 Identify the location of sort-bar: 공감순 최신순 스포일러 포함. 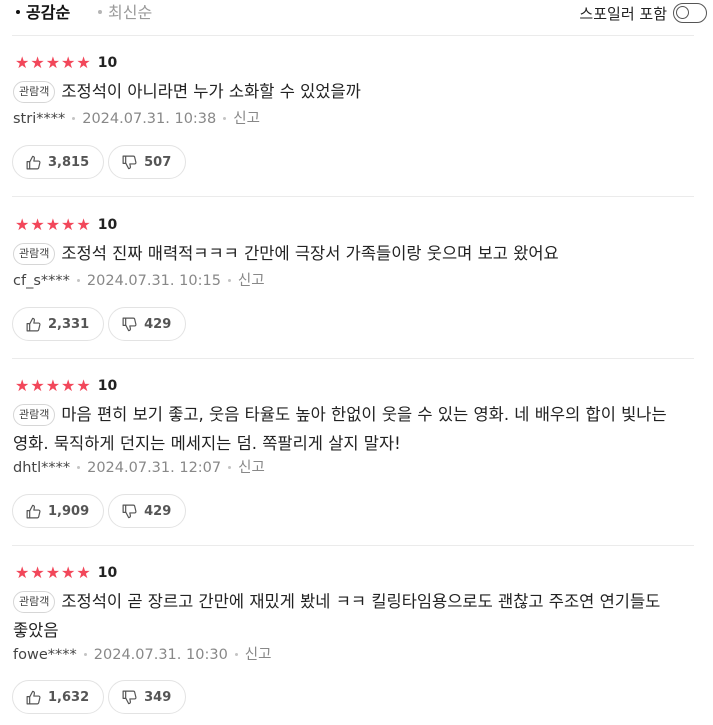
(356, 17).